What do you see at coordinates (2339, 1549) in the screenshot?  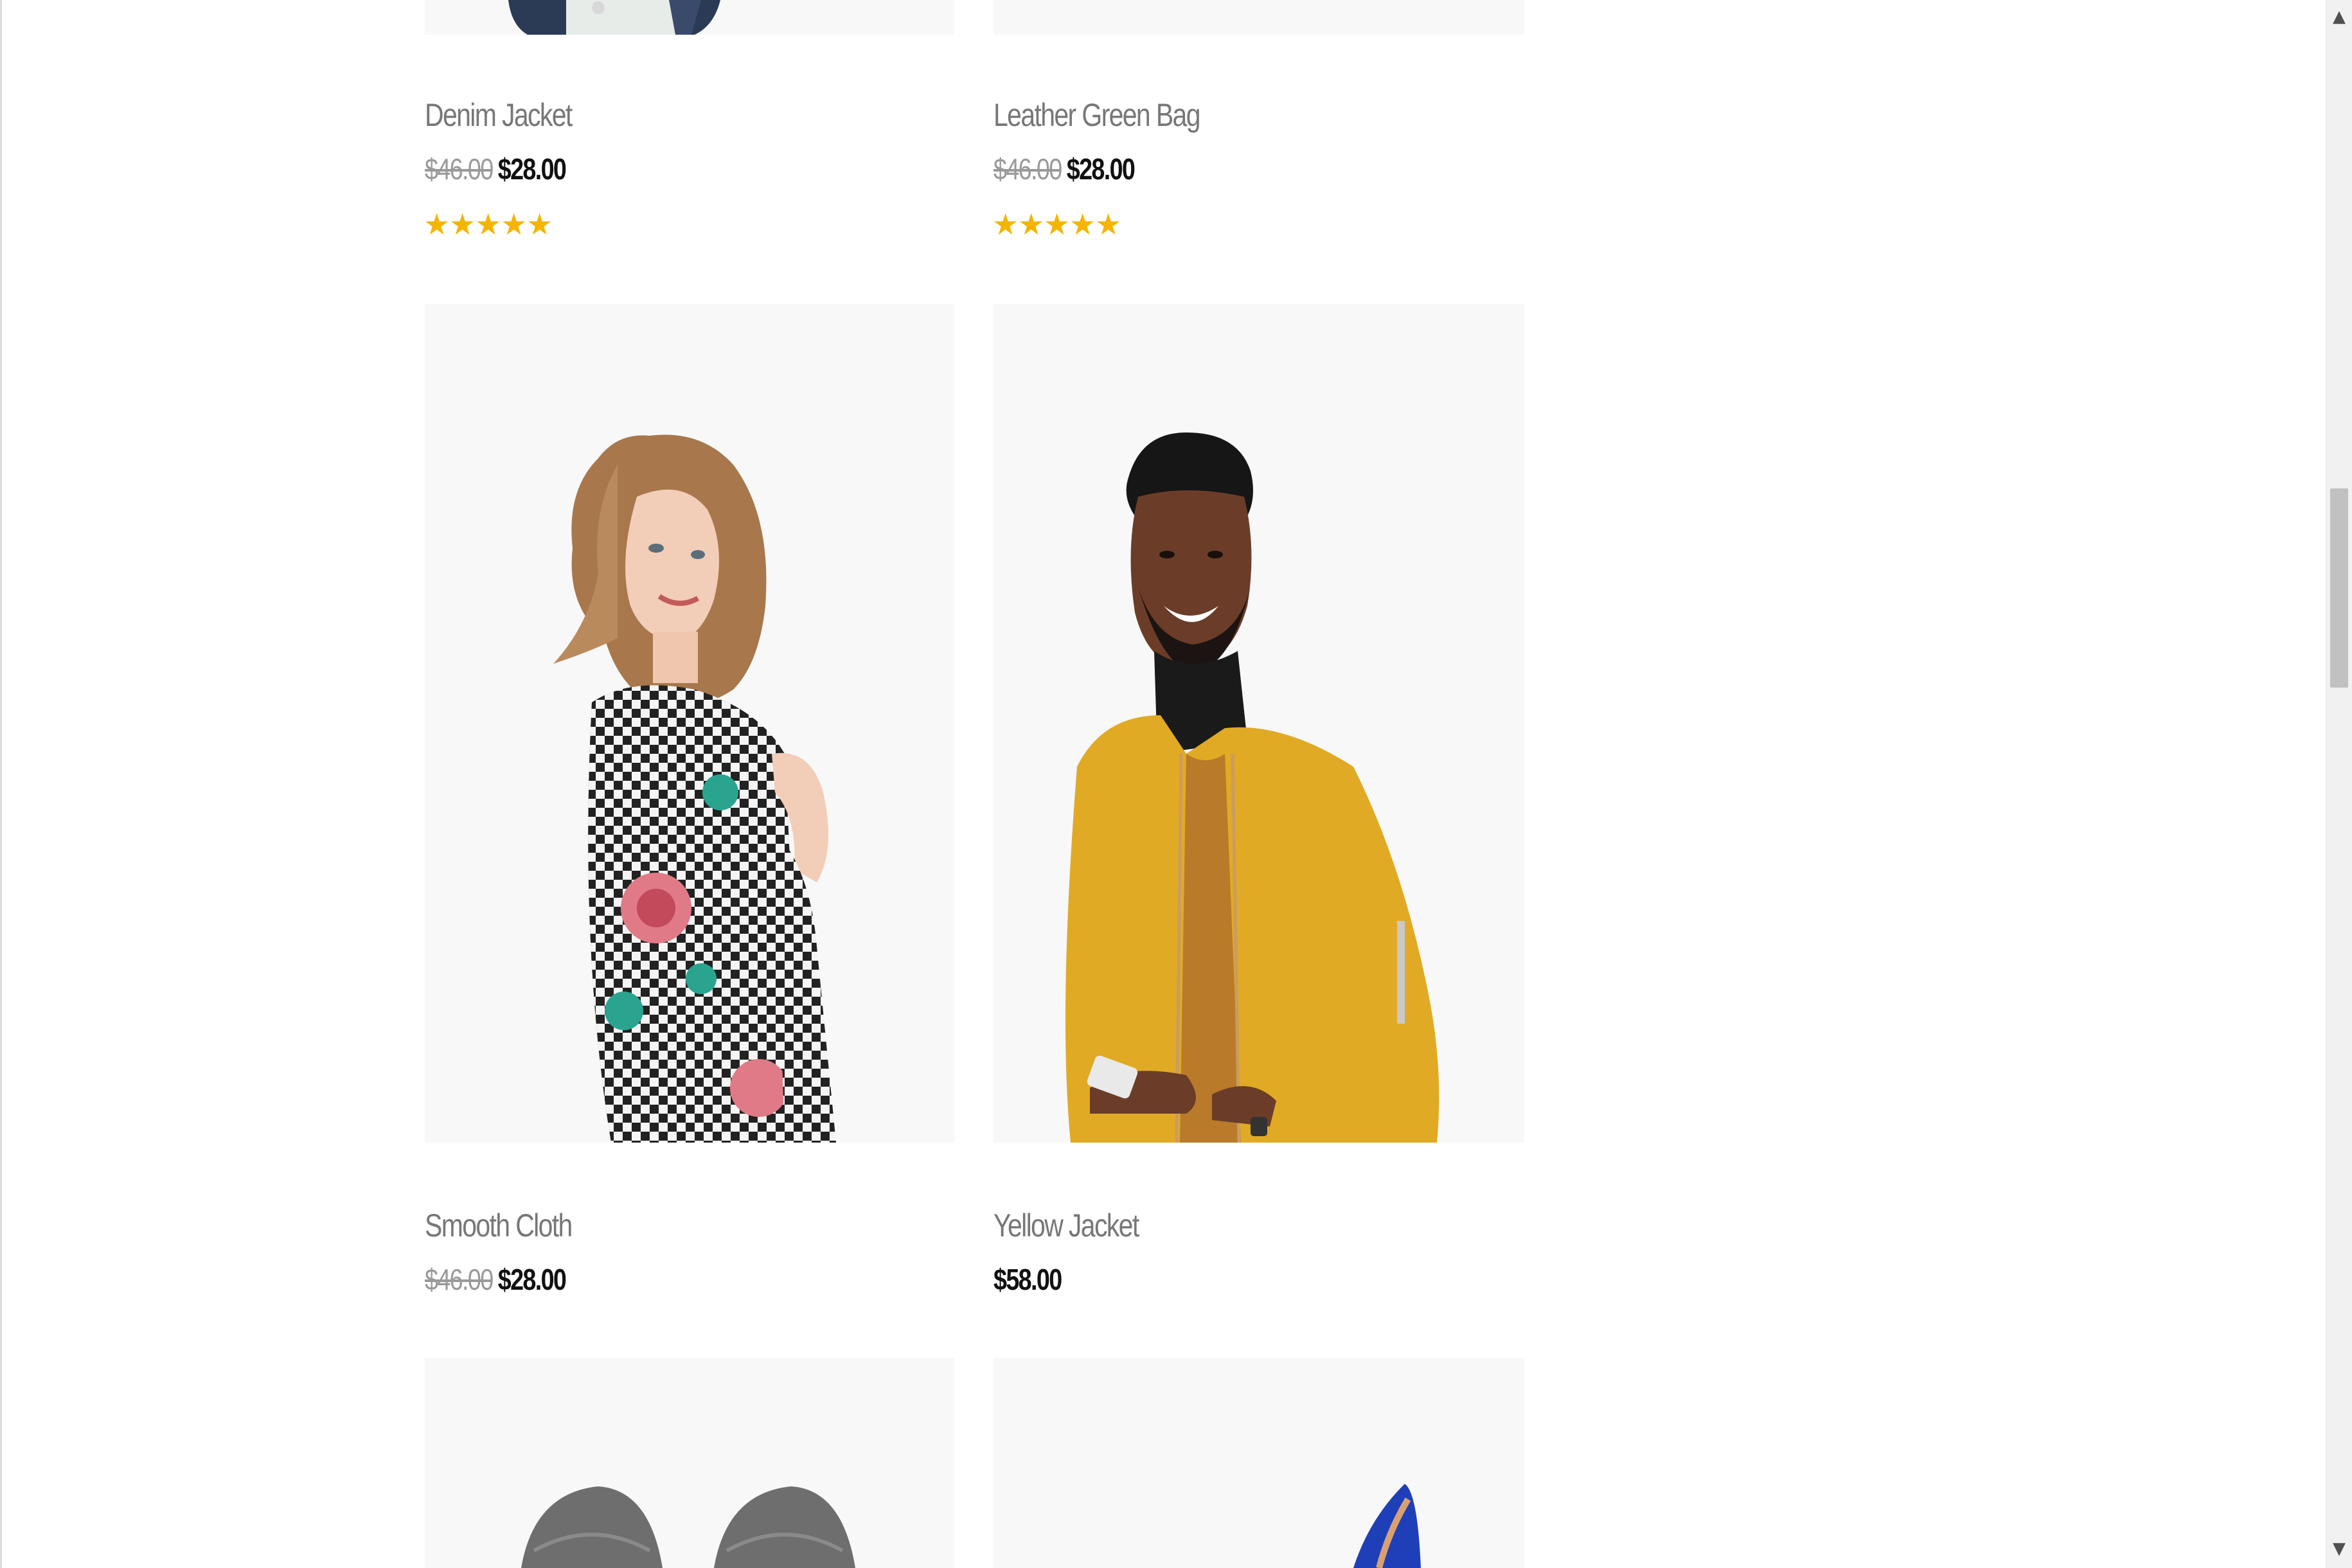 I see `scroll-down-arrow-icon: ▼` at bounding box center [2339, 1549].